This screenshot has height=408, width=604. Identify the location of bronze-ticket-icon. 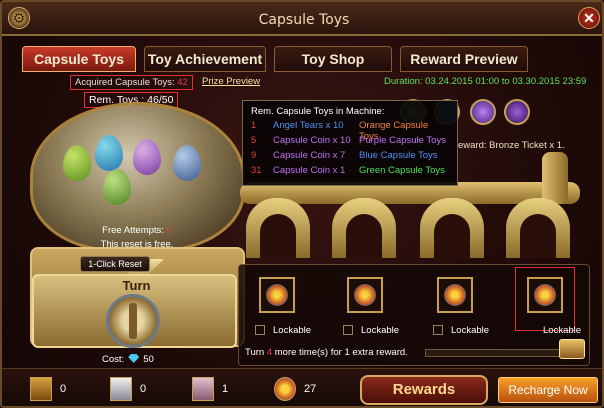
(41, 389).